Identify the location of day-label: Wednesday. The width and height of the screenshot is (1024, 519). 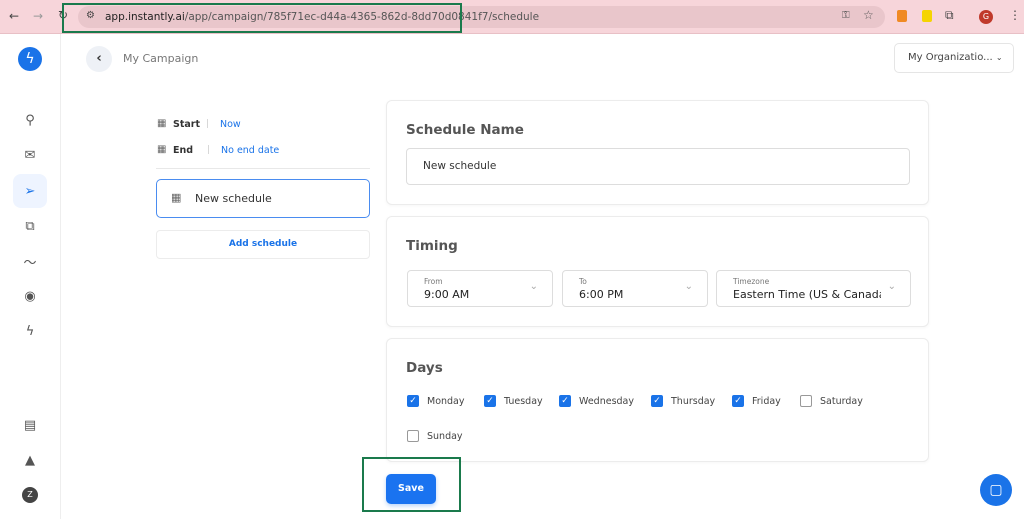
(607, 401).